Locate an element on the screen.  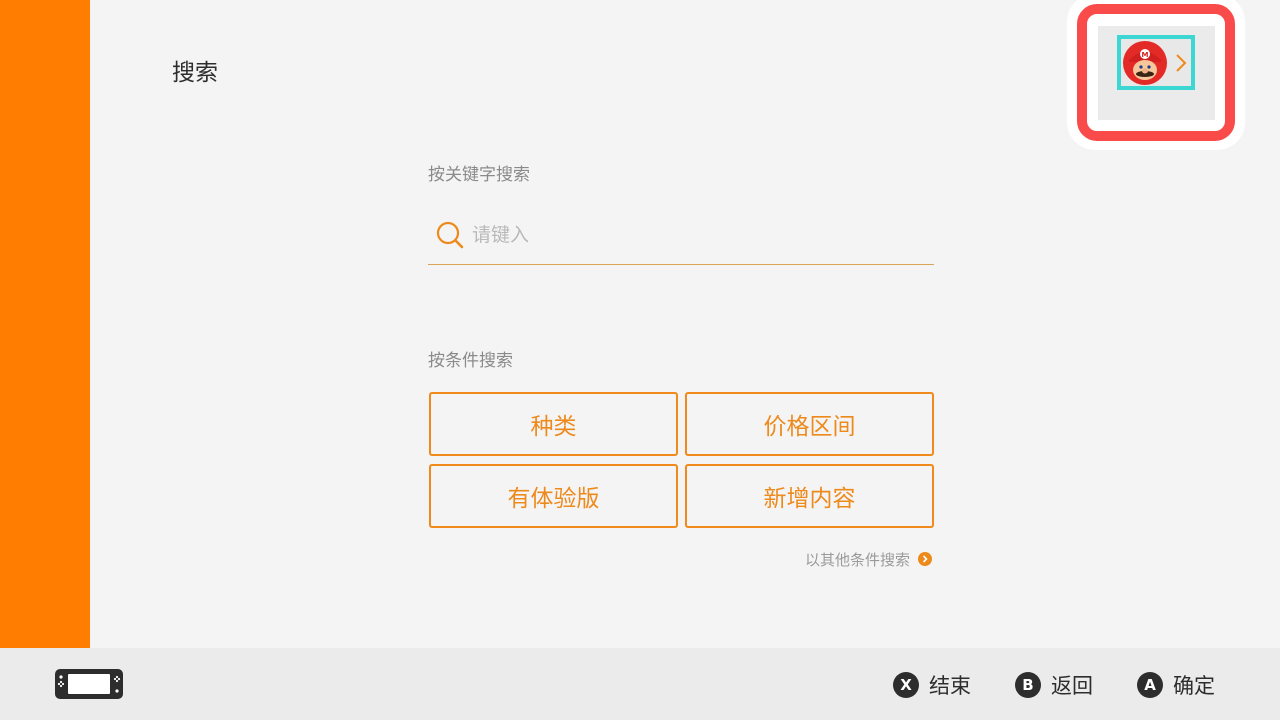
keyword-search-label: 按关键字搜索 is located at coordinates (479, 175).